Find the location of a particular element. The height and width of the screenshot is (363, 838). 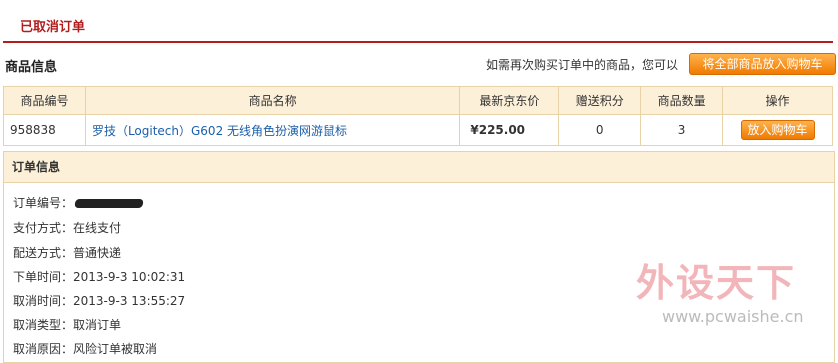

order-field-id: 订单编号： is located at coordinates (78, 202).